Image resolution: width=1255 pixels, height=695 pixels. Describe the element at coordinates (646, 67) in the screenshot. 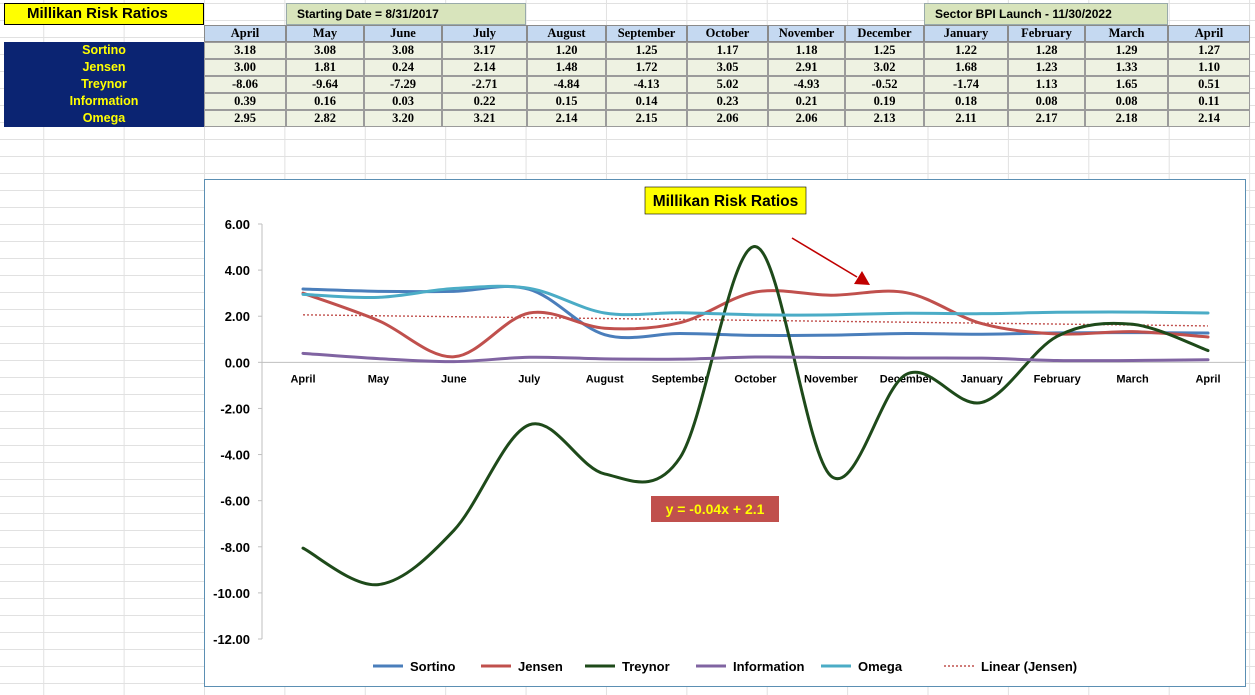

I see `table-cell: 1.72` at that location.